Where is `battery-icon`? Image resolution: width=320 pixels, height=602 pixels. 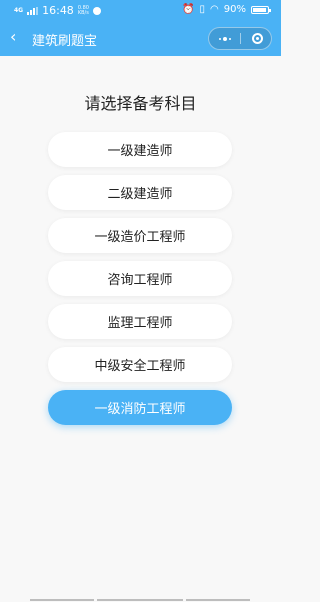 battery-icon is located at coordinates (261, 9).